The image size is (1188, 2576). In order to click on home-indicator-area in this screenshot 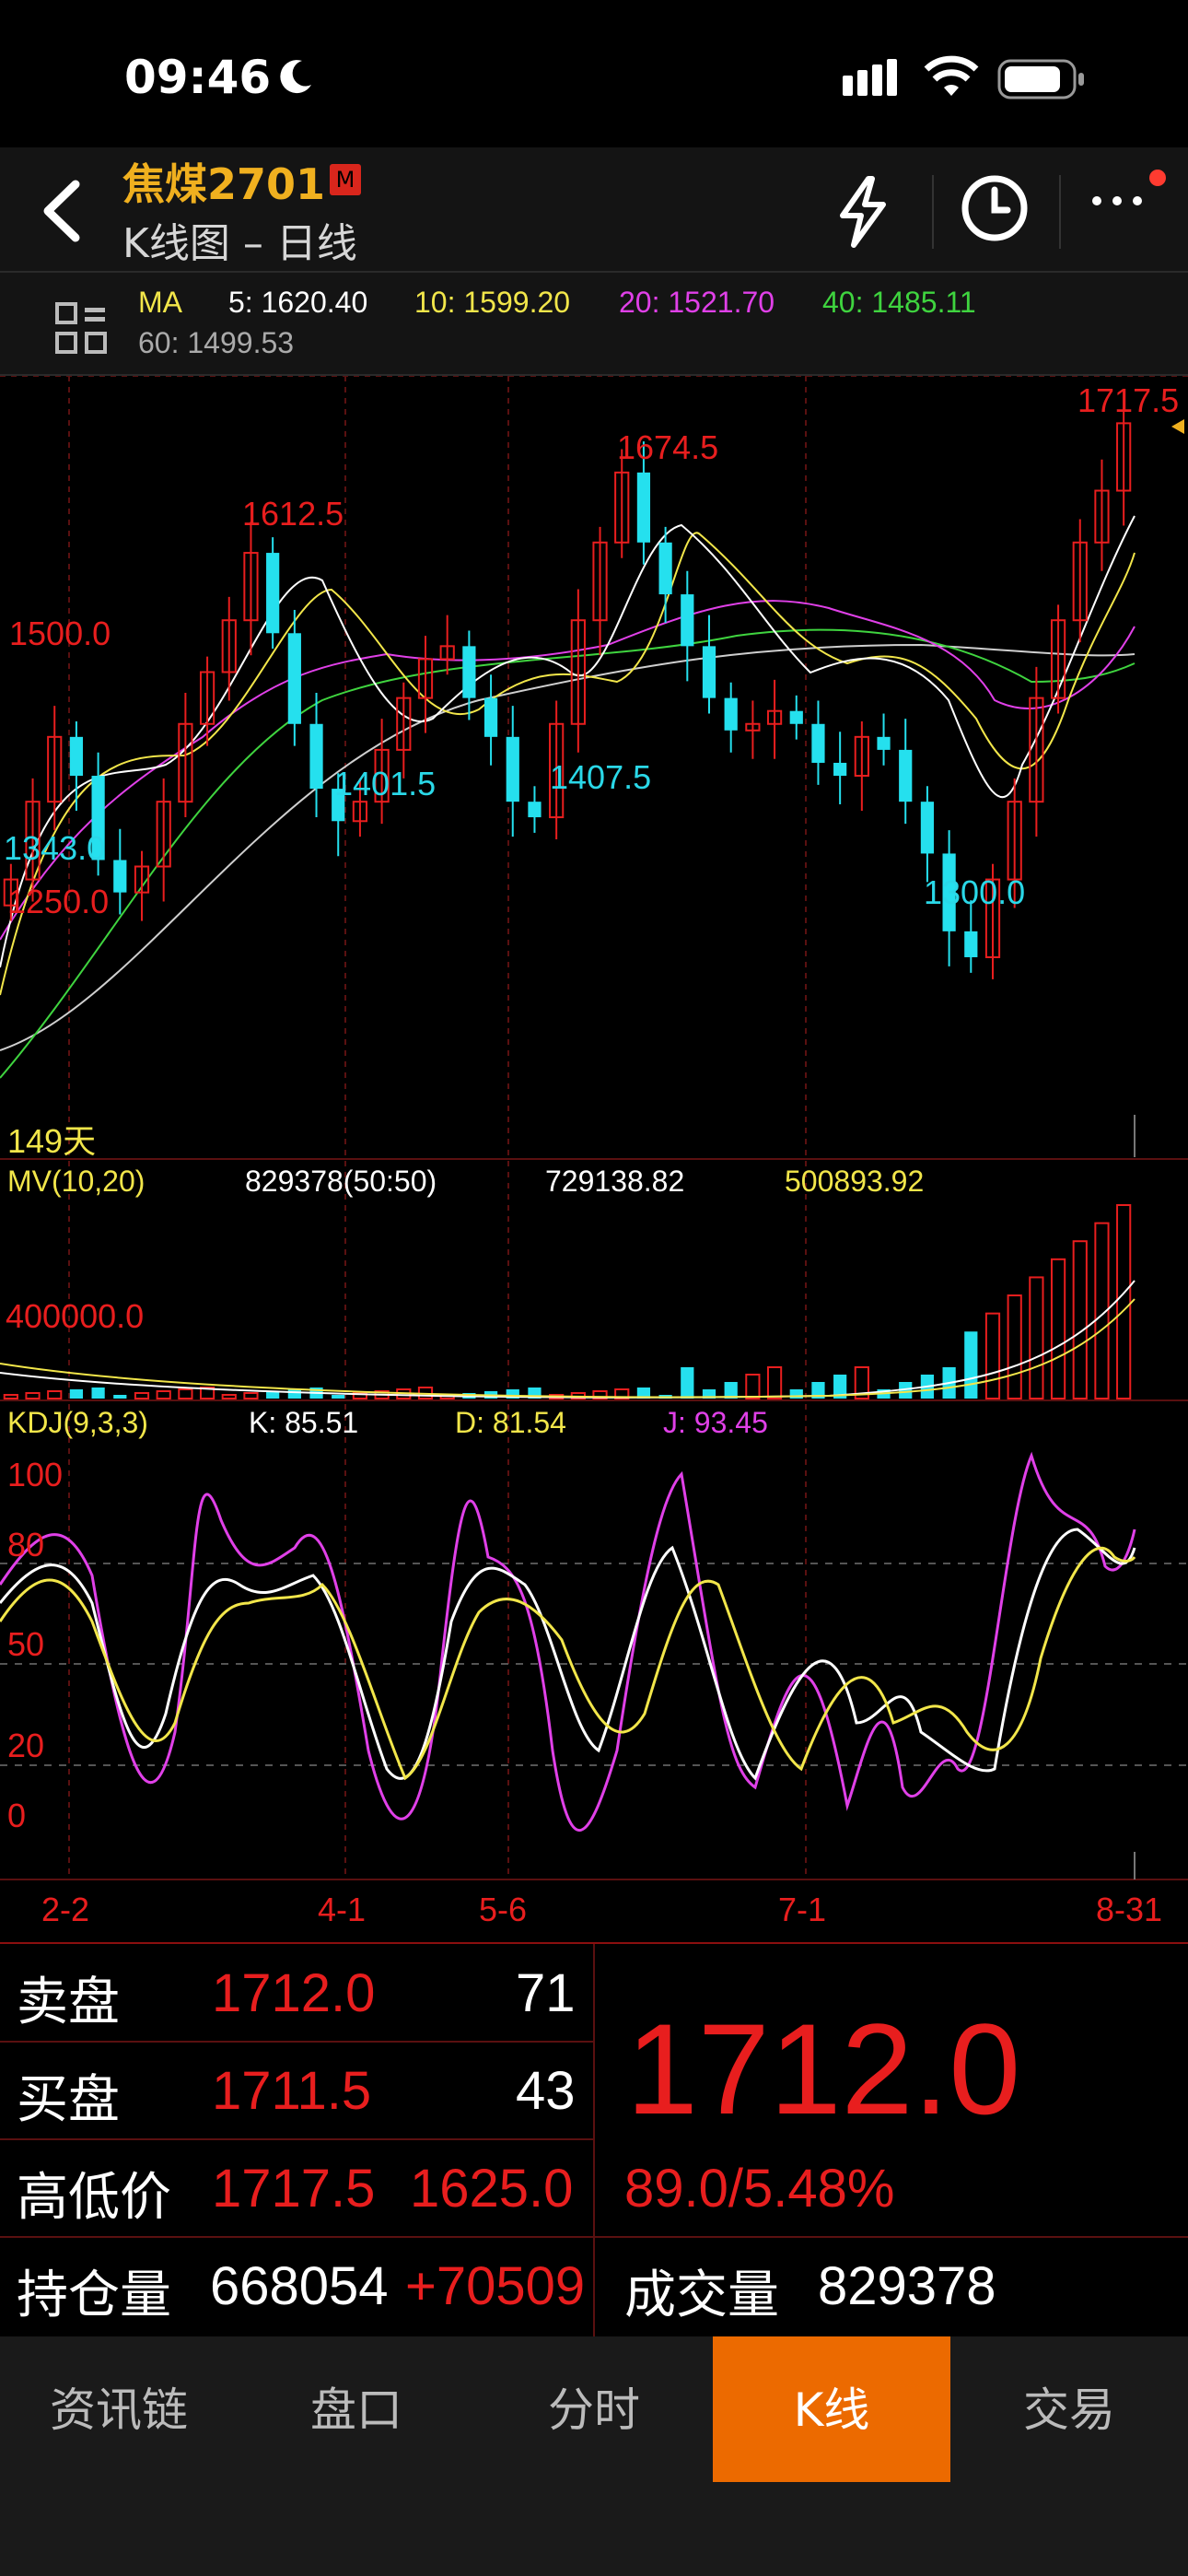, I will do `click(594, 2530)`.